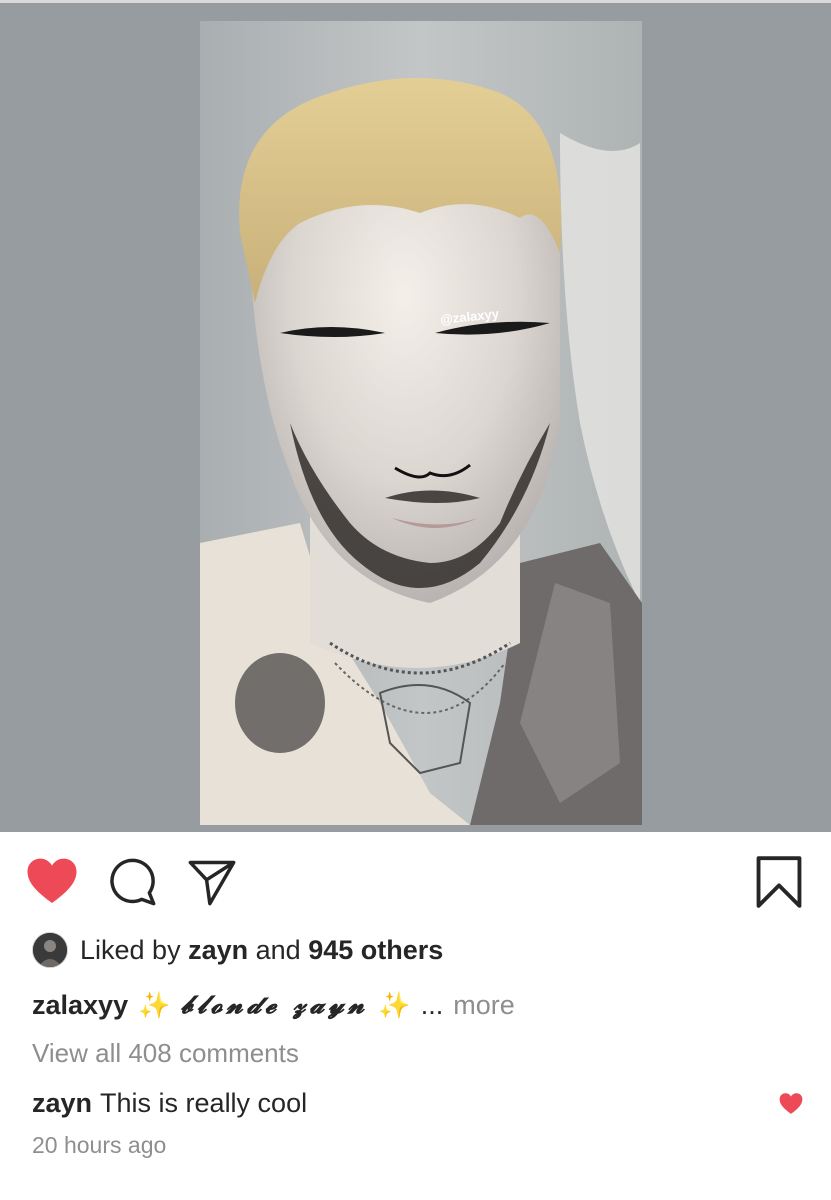 The width and height of the screenshot is (831, 1200). I want to click on caption: zalaxyy ✨ 𝓫𝓵𝓸𝓷𝓭𝓮 𝔃𝓪𝔂𝓷 ✨ ... more, so click(273, 1005).